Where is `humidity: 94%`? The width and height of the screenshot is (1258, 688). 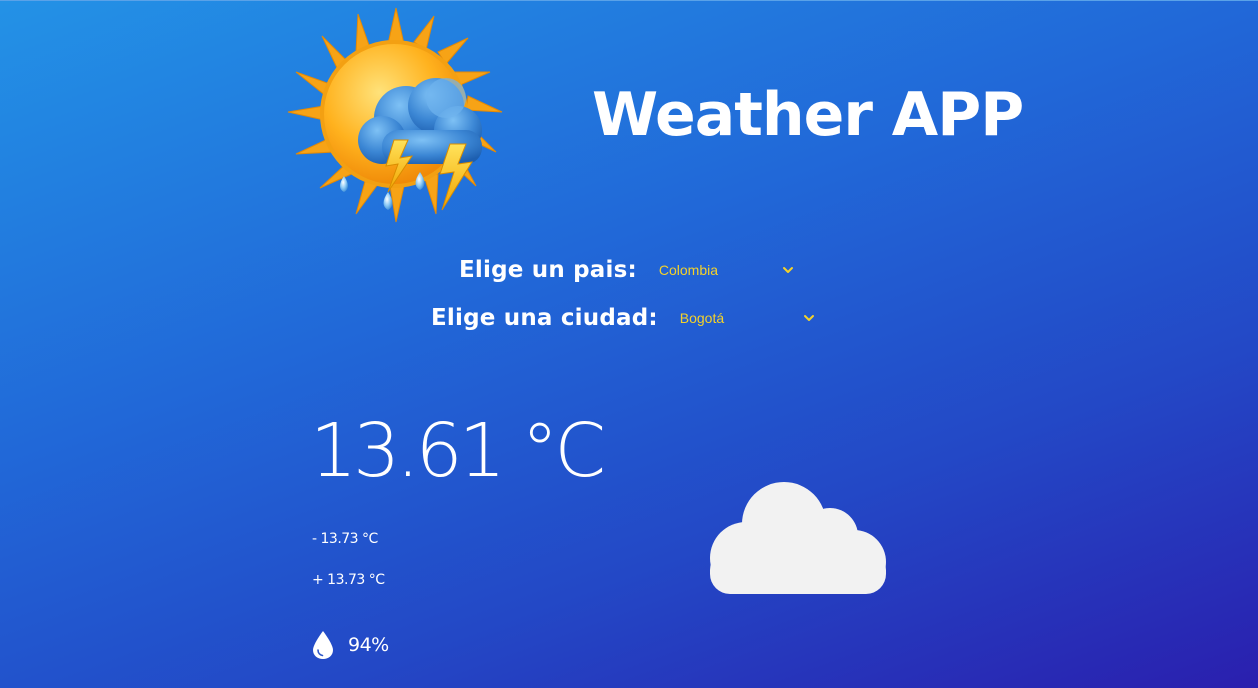 humidity: 94% is located at coordinates (350, 645).